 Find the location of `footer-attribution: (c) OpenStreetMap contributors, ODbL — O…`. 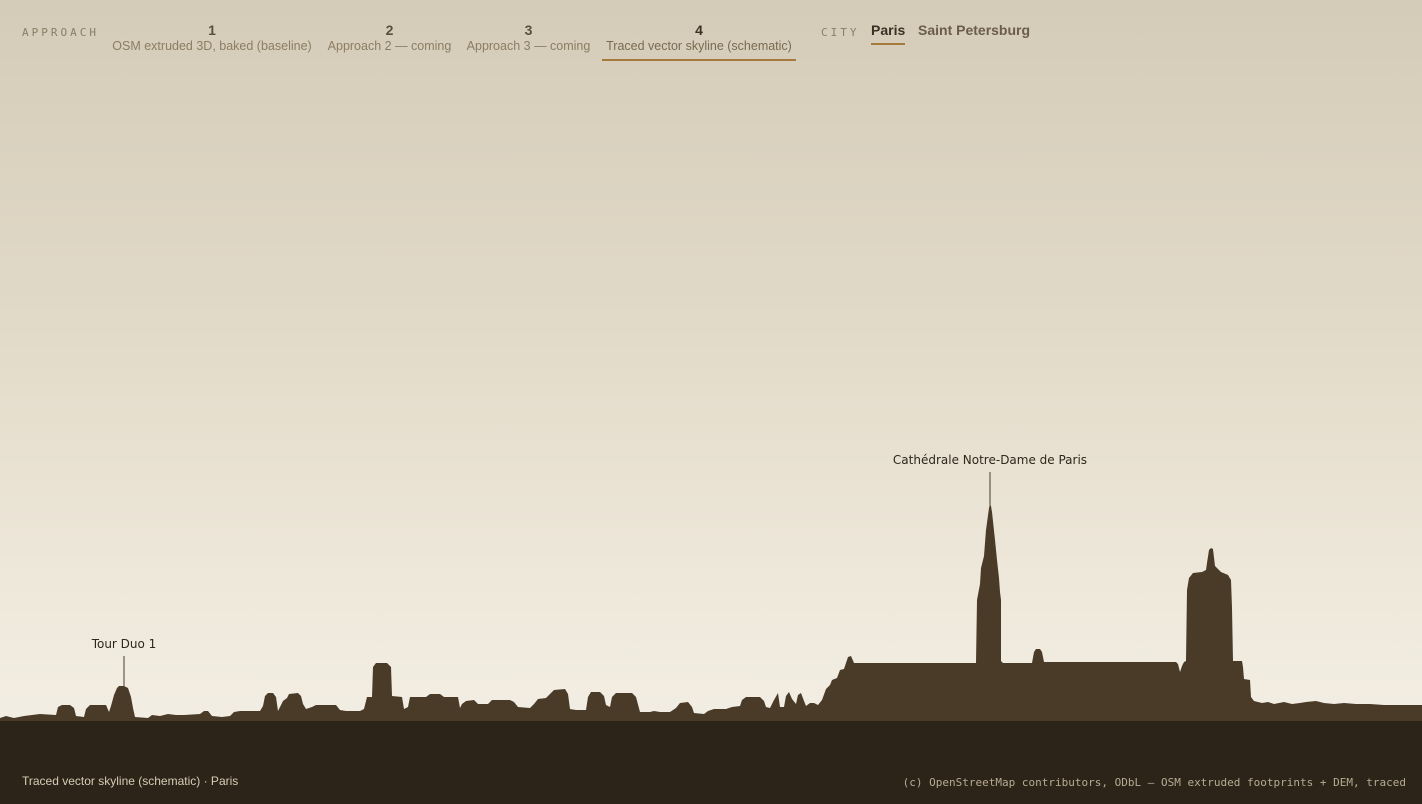

footer-attribution: (c) OpenStreetMap contributors, ODbL — O… is located at coordinates (1154, 782).